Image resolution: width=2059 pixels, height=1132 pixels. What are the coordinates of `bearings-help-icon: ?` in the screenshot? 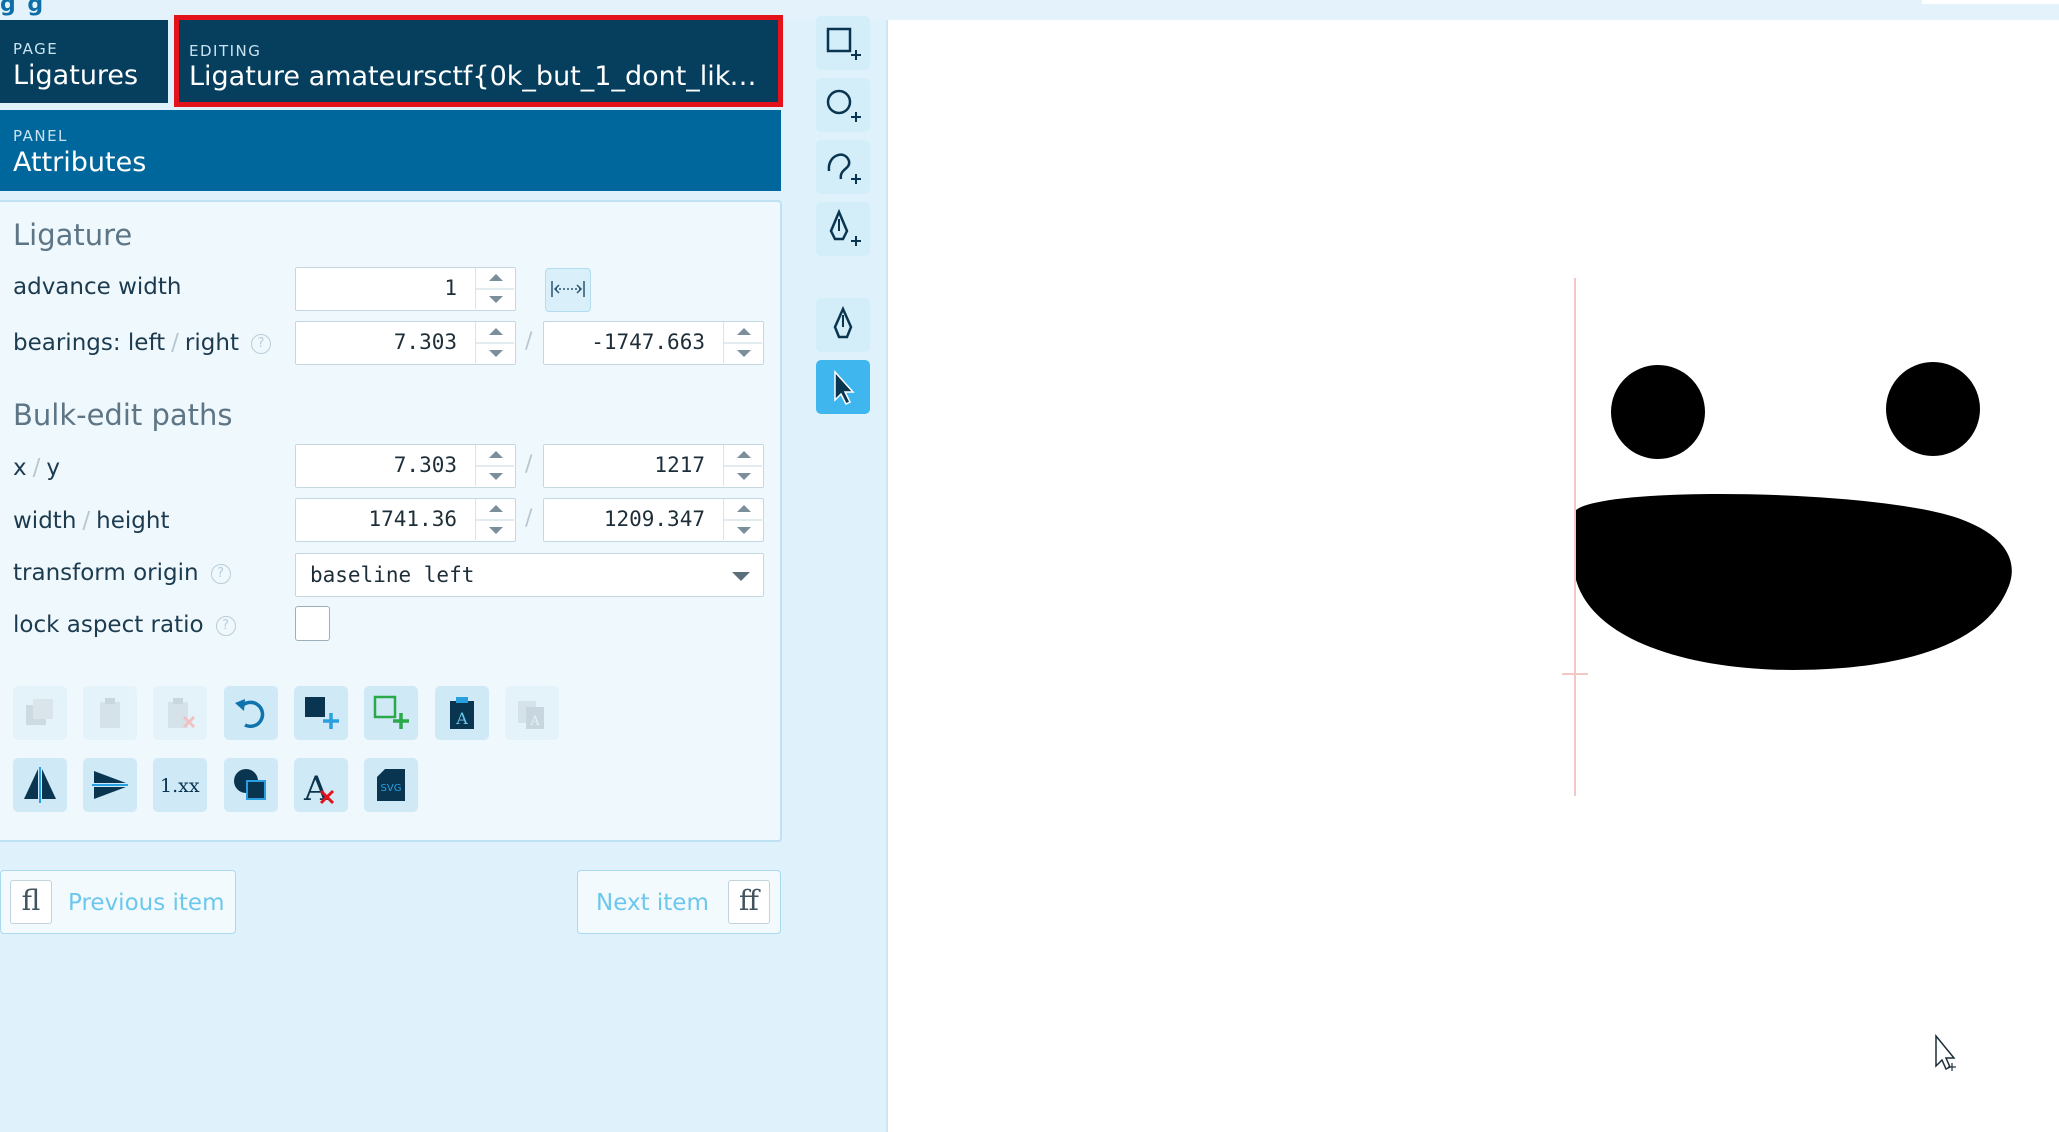 It's located at (260, 344).